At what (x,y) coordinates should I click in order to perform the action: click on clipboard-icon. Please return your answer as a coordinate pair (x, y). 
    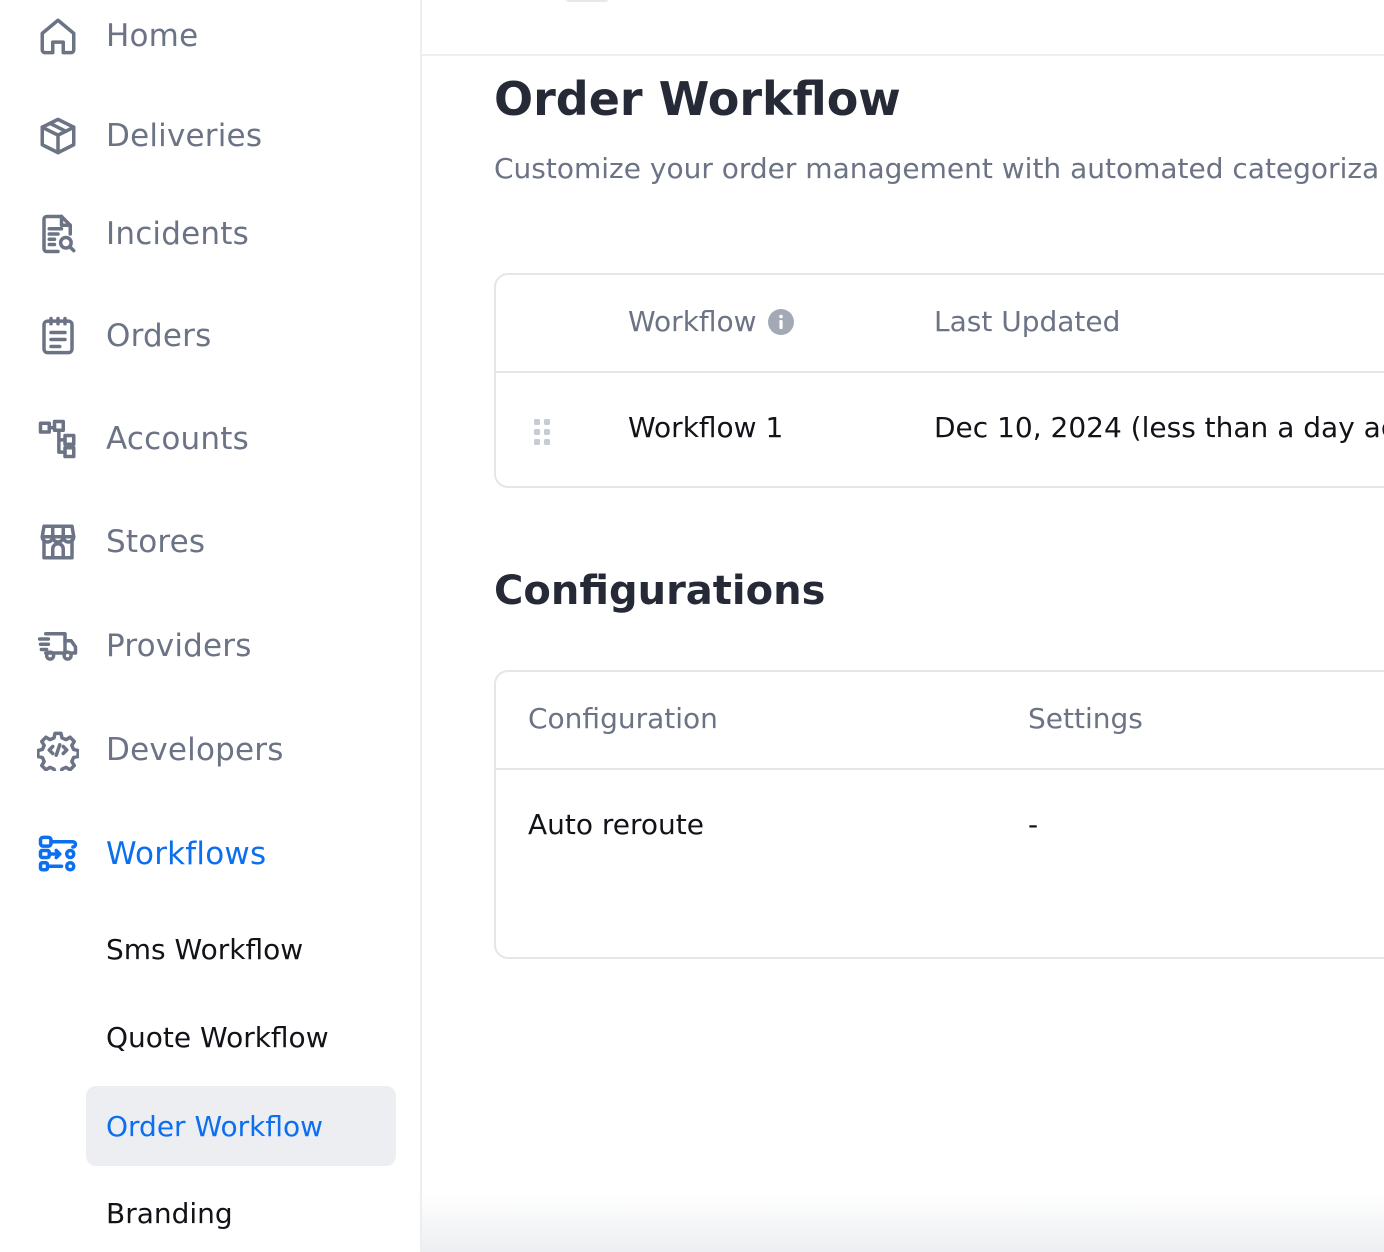
    Looking at the image, I should click on (58, 336).